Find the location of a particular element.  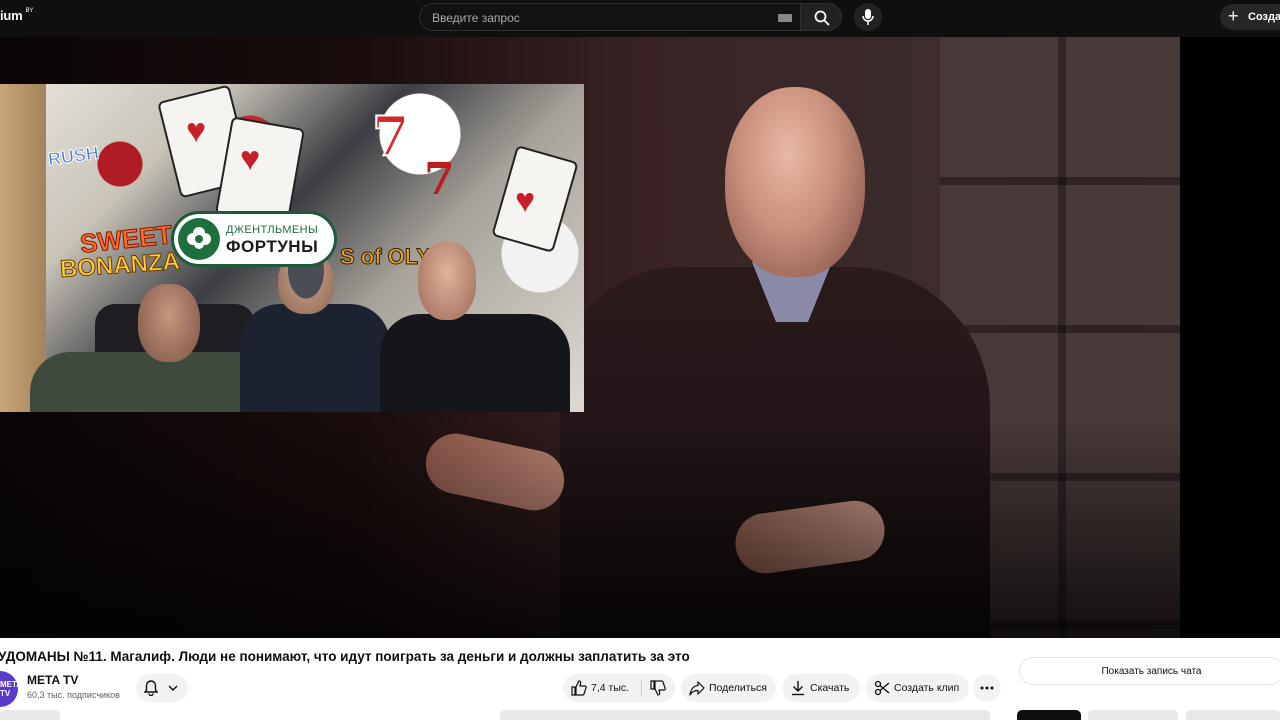

more-horizontal-icon is located at coordinates (987, 688).